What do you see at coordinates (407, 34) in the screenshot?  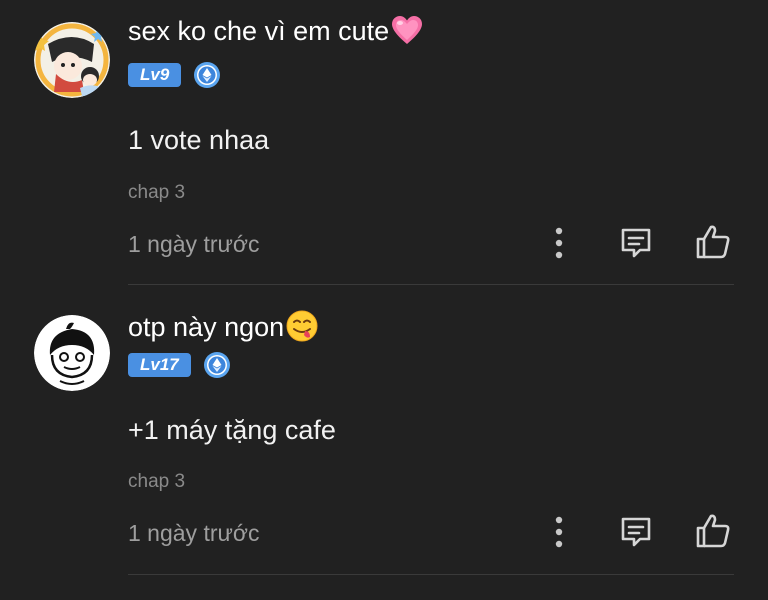 I see `pink-heart-emoji-icon` at bounding box center [407, 34].